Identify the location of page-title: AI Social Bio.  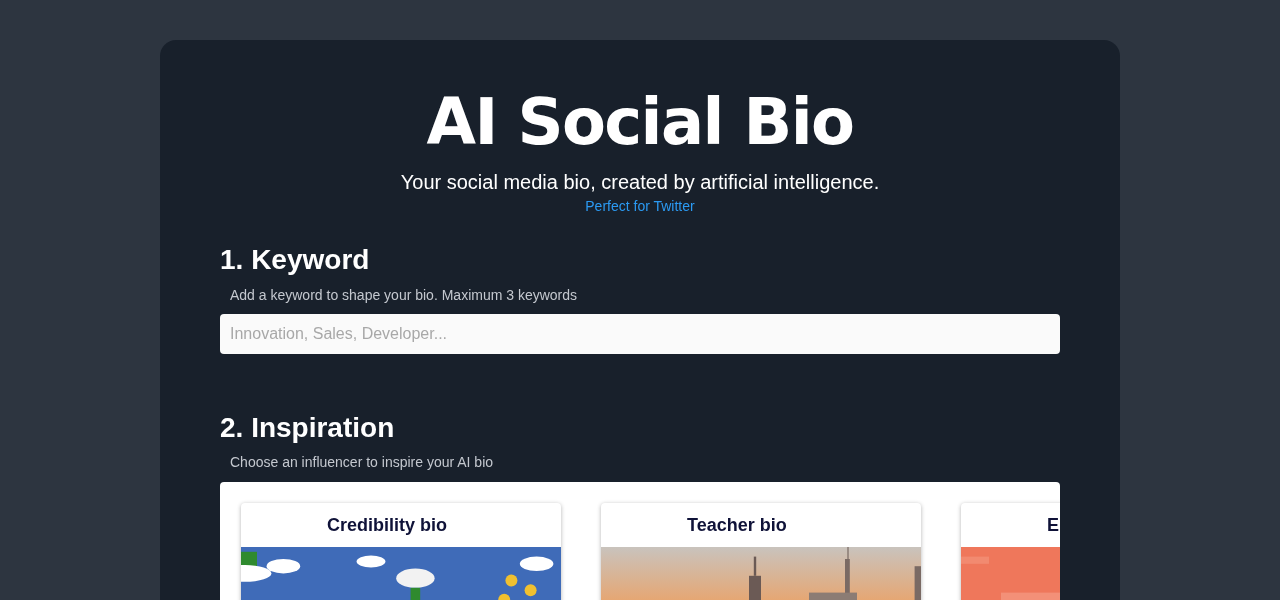
(640, 122).